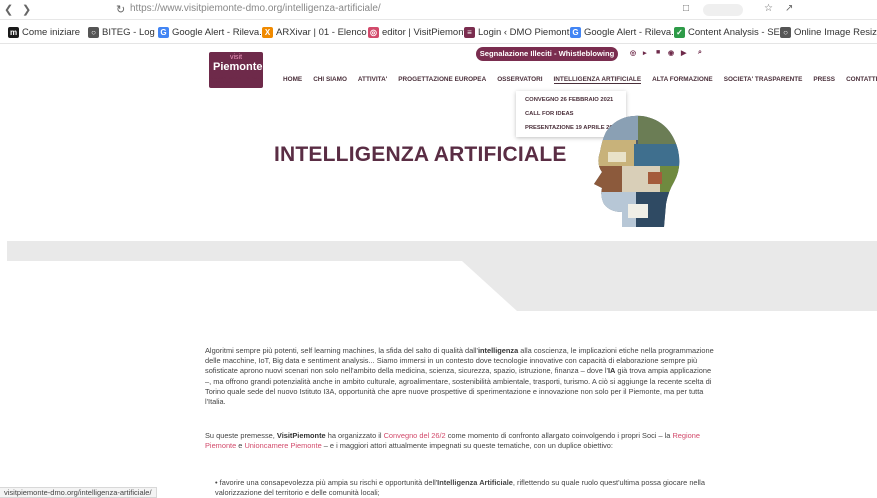 This screenshot has width=877, height=498. I want to click on ai-head-collage-image, so click(637, 171).